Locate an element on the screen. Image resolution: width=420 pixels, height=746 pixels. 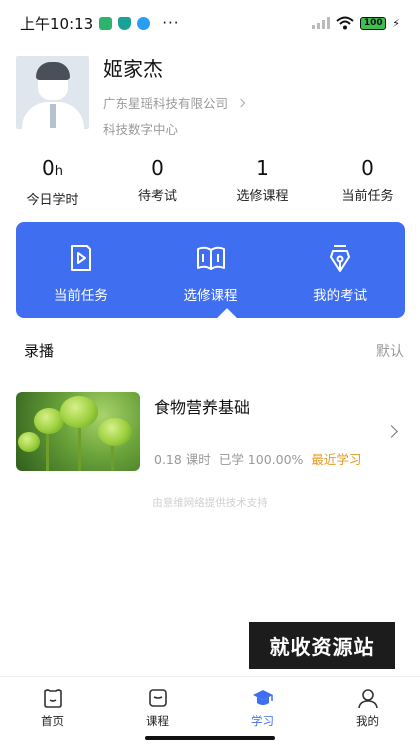
recent-study-badge: 最近学习 is located at coordinates (336, 459).